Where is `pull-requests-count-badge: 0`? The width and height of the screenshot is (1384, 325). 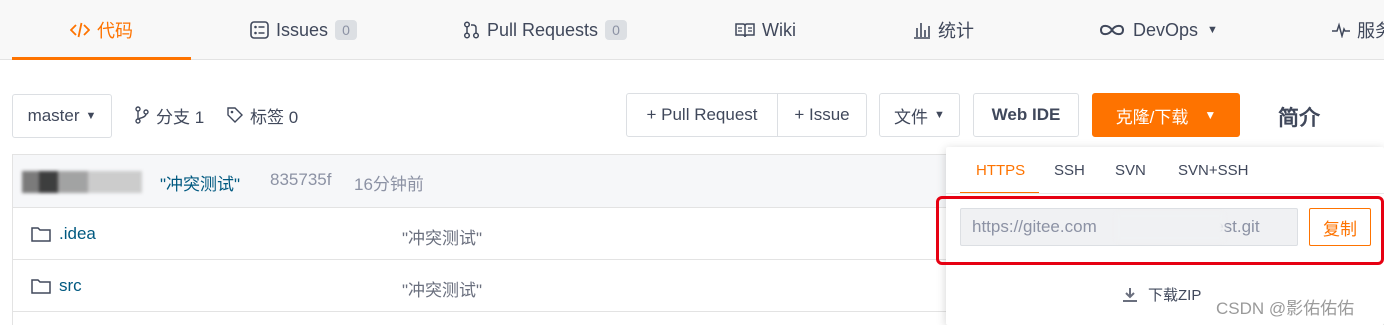
pull-requests-count-badge: 0 is located at coordinates (616, 30).